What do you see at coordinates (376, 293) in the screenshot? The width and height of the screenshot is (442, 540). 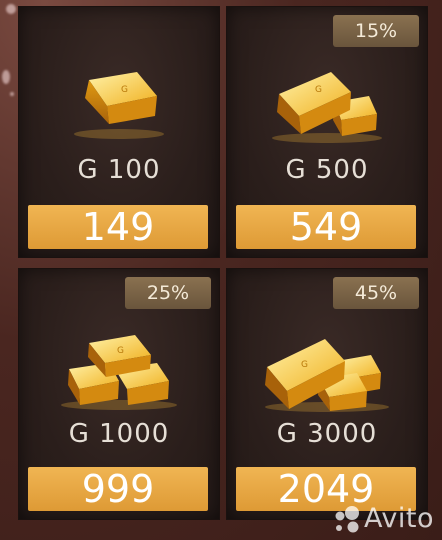 I see `discount-badge: 45%` at bounding box center [376, 293].